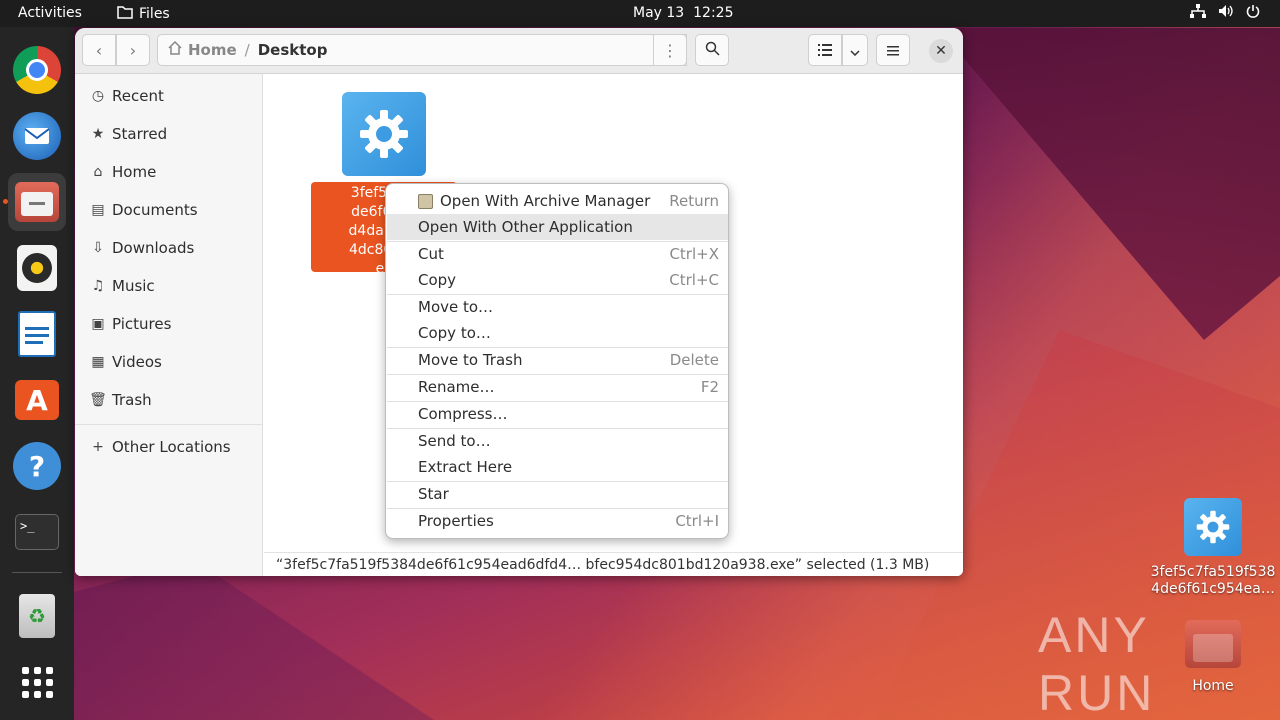  What do you see at coordinates (137, 362) in the screenshot?
I see `sidebar-item-label: Videos` at bounding box center [137, 362].